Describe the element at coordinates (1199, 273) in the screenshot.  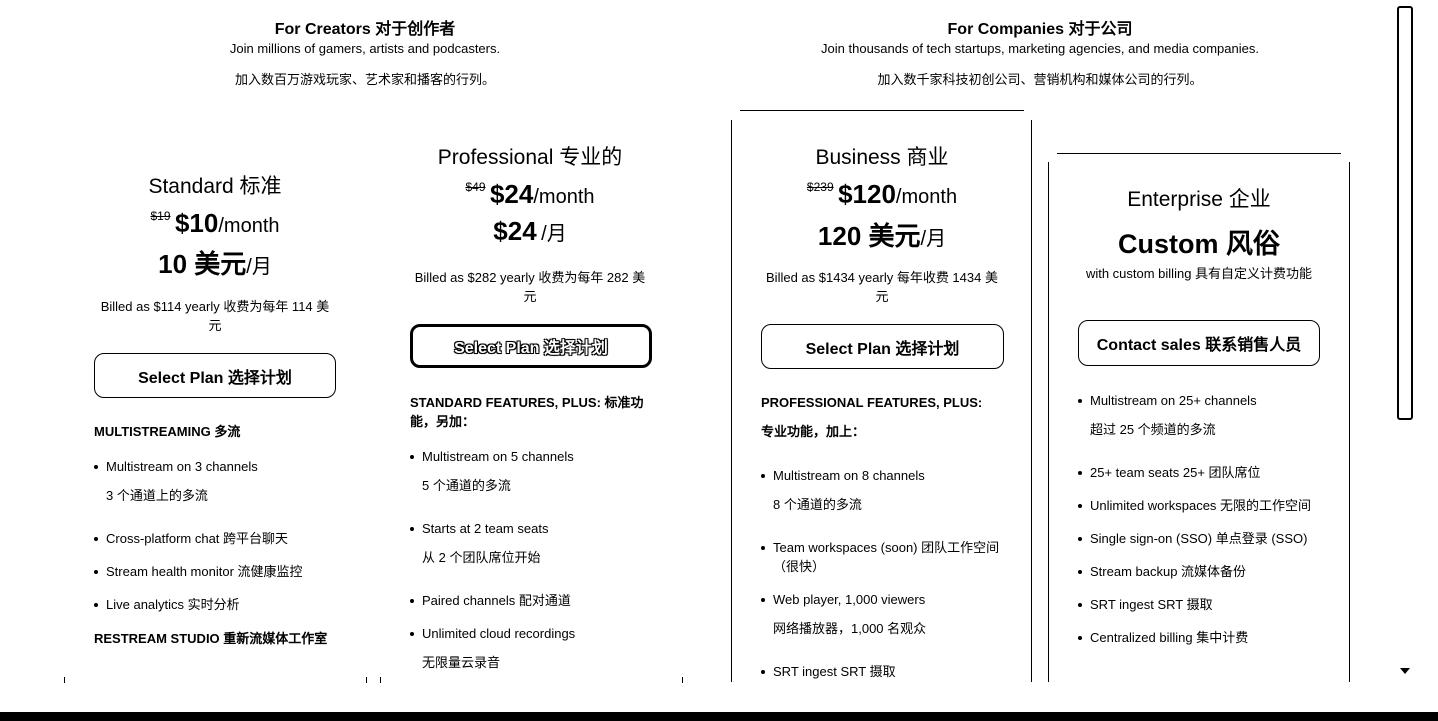
I see `enterprise-billed: with custom billing 具有自定义计费功能` at that location.